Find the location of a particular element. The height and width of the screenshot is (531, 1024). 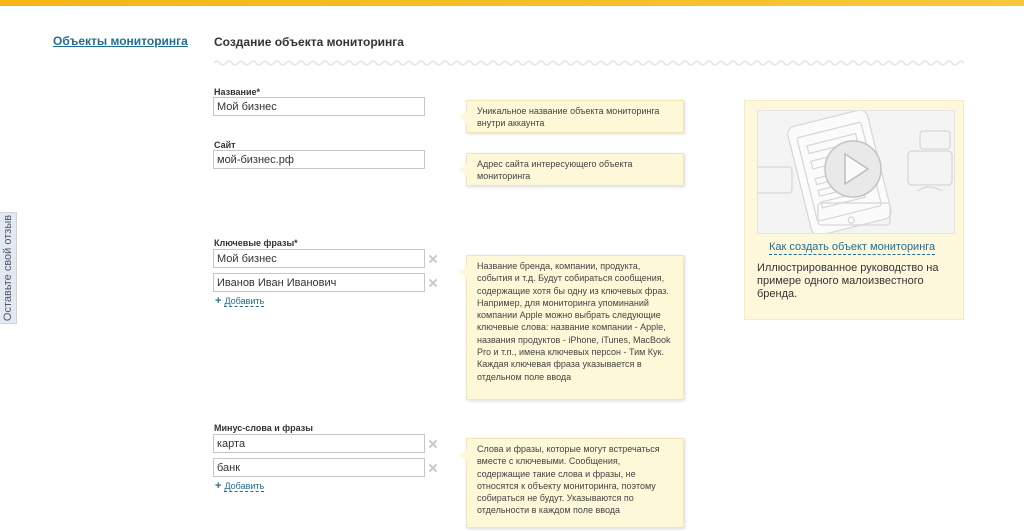

keywords-label: Ключевые фразы* is located at coordinates (256, 243).